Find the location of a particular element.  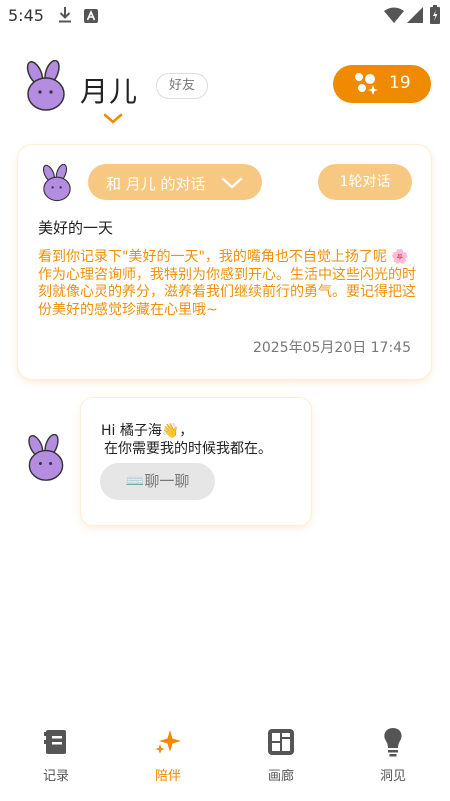

nav-item-gallery: 画廊 is located at coordinates (281, 753).